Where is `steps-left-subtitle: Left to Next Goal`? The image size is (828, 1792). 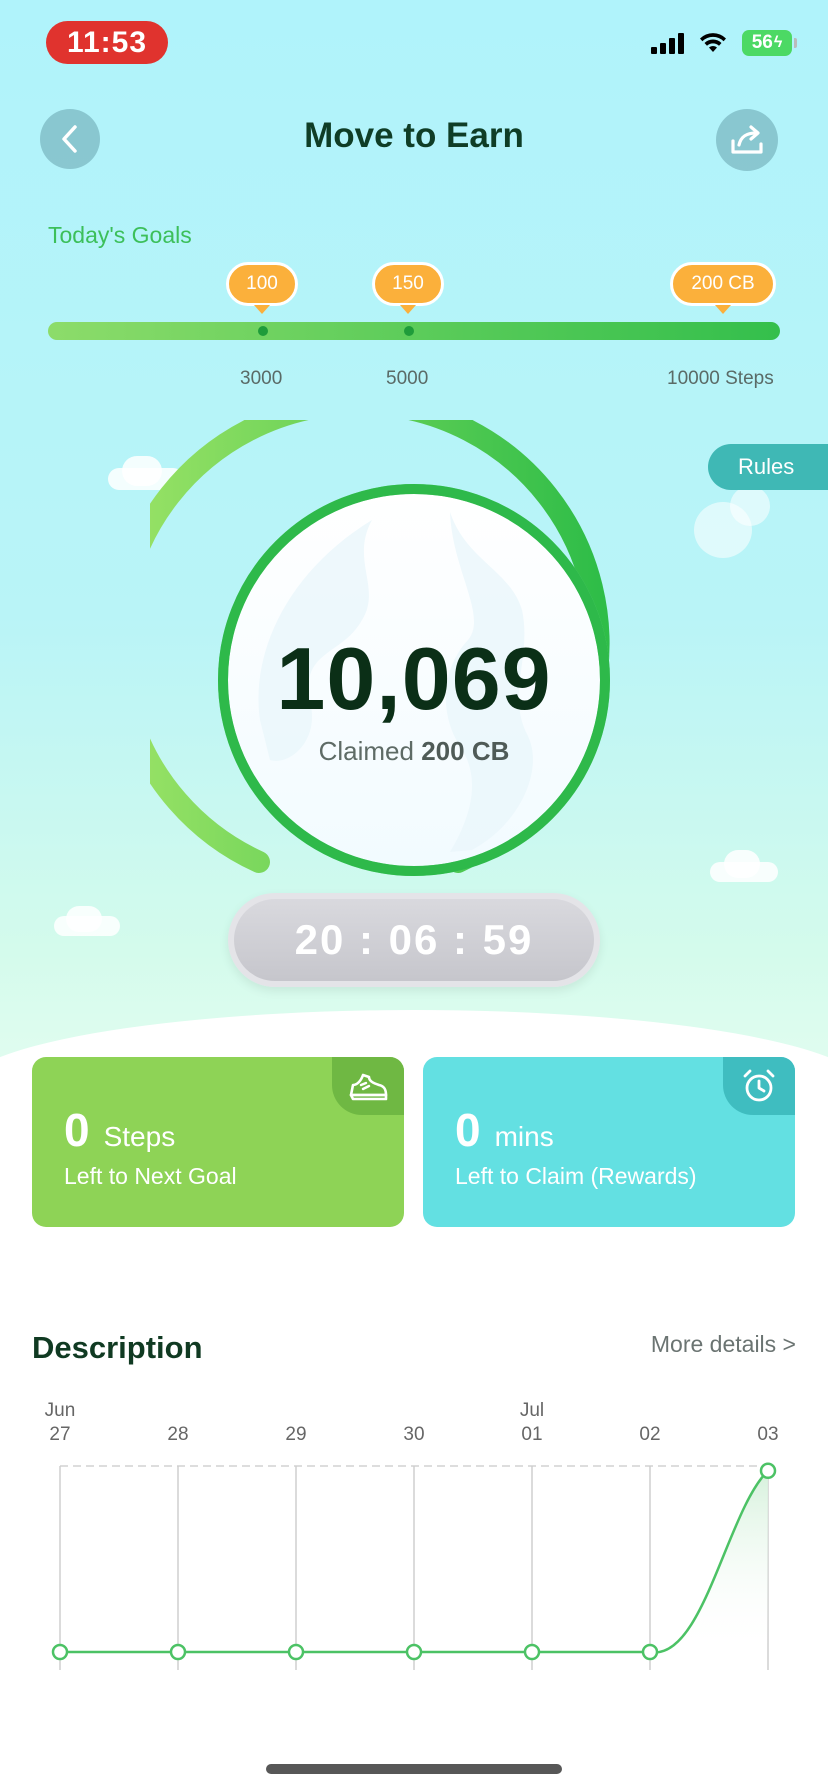 steps-left-subtitle: Left to Next Goal is located at coordinates (150, 1176).